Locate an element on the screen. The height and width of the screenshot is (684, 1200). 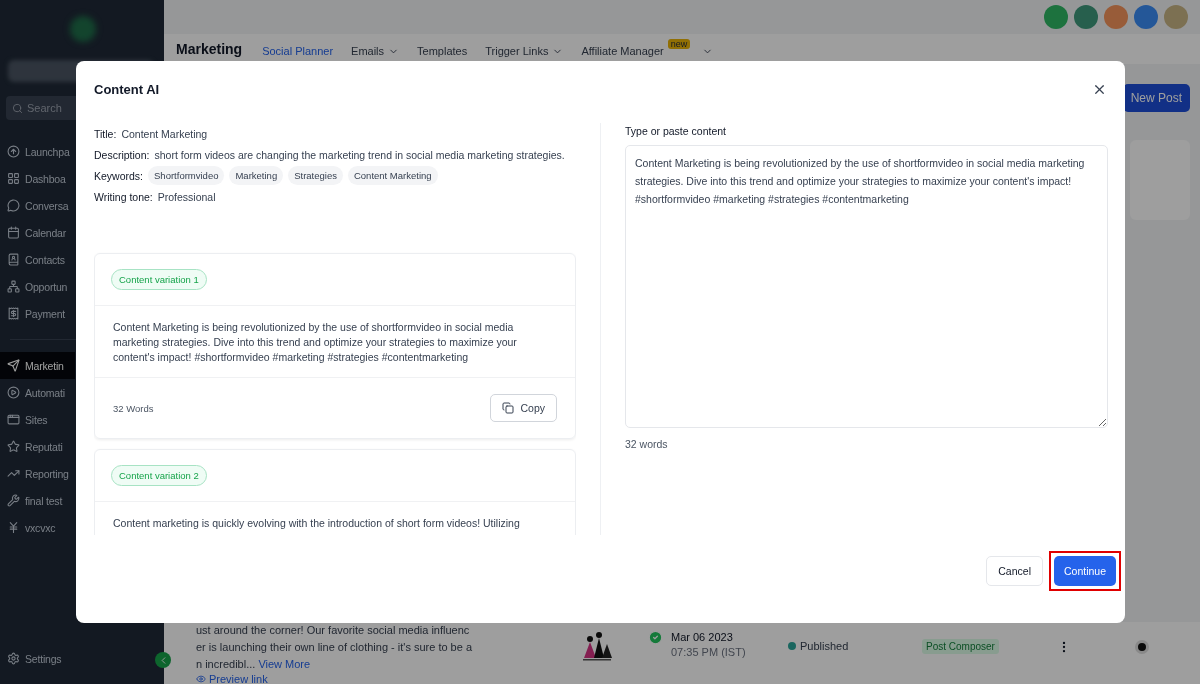
copy-button: Copy is located at coordinates (523, 408).